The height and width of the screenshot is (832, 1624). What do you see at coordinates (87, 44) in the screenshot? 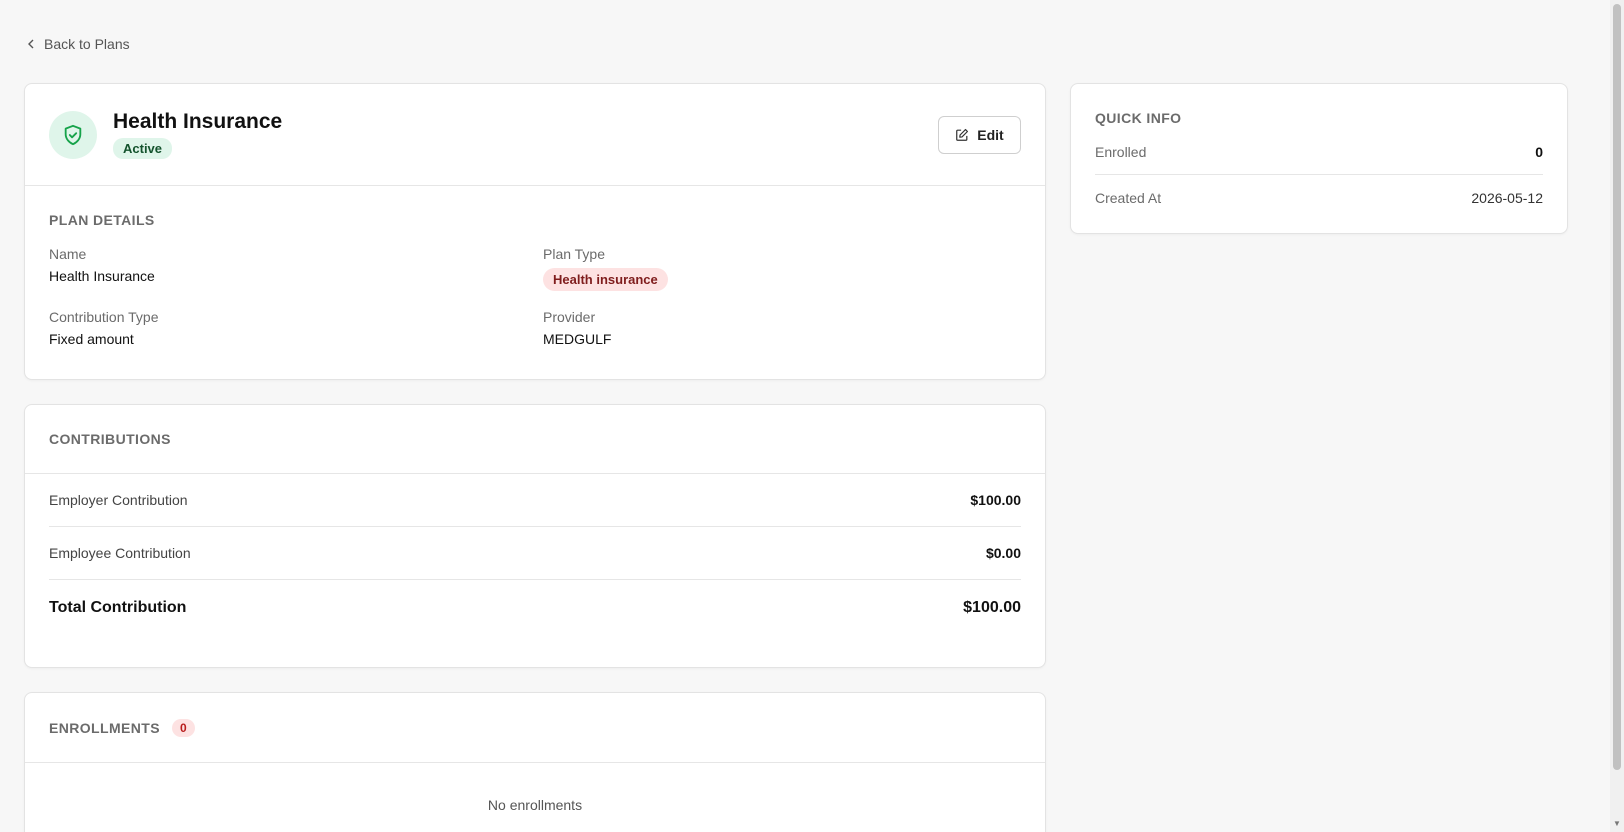
I see `back-link-label: Back to Plans` at bounding box center [87, 44].